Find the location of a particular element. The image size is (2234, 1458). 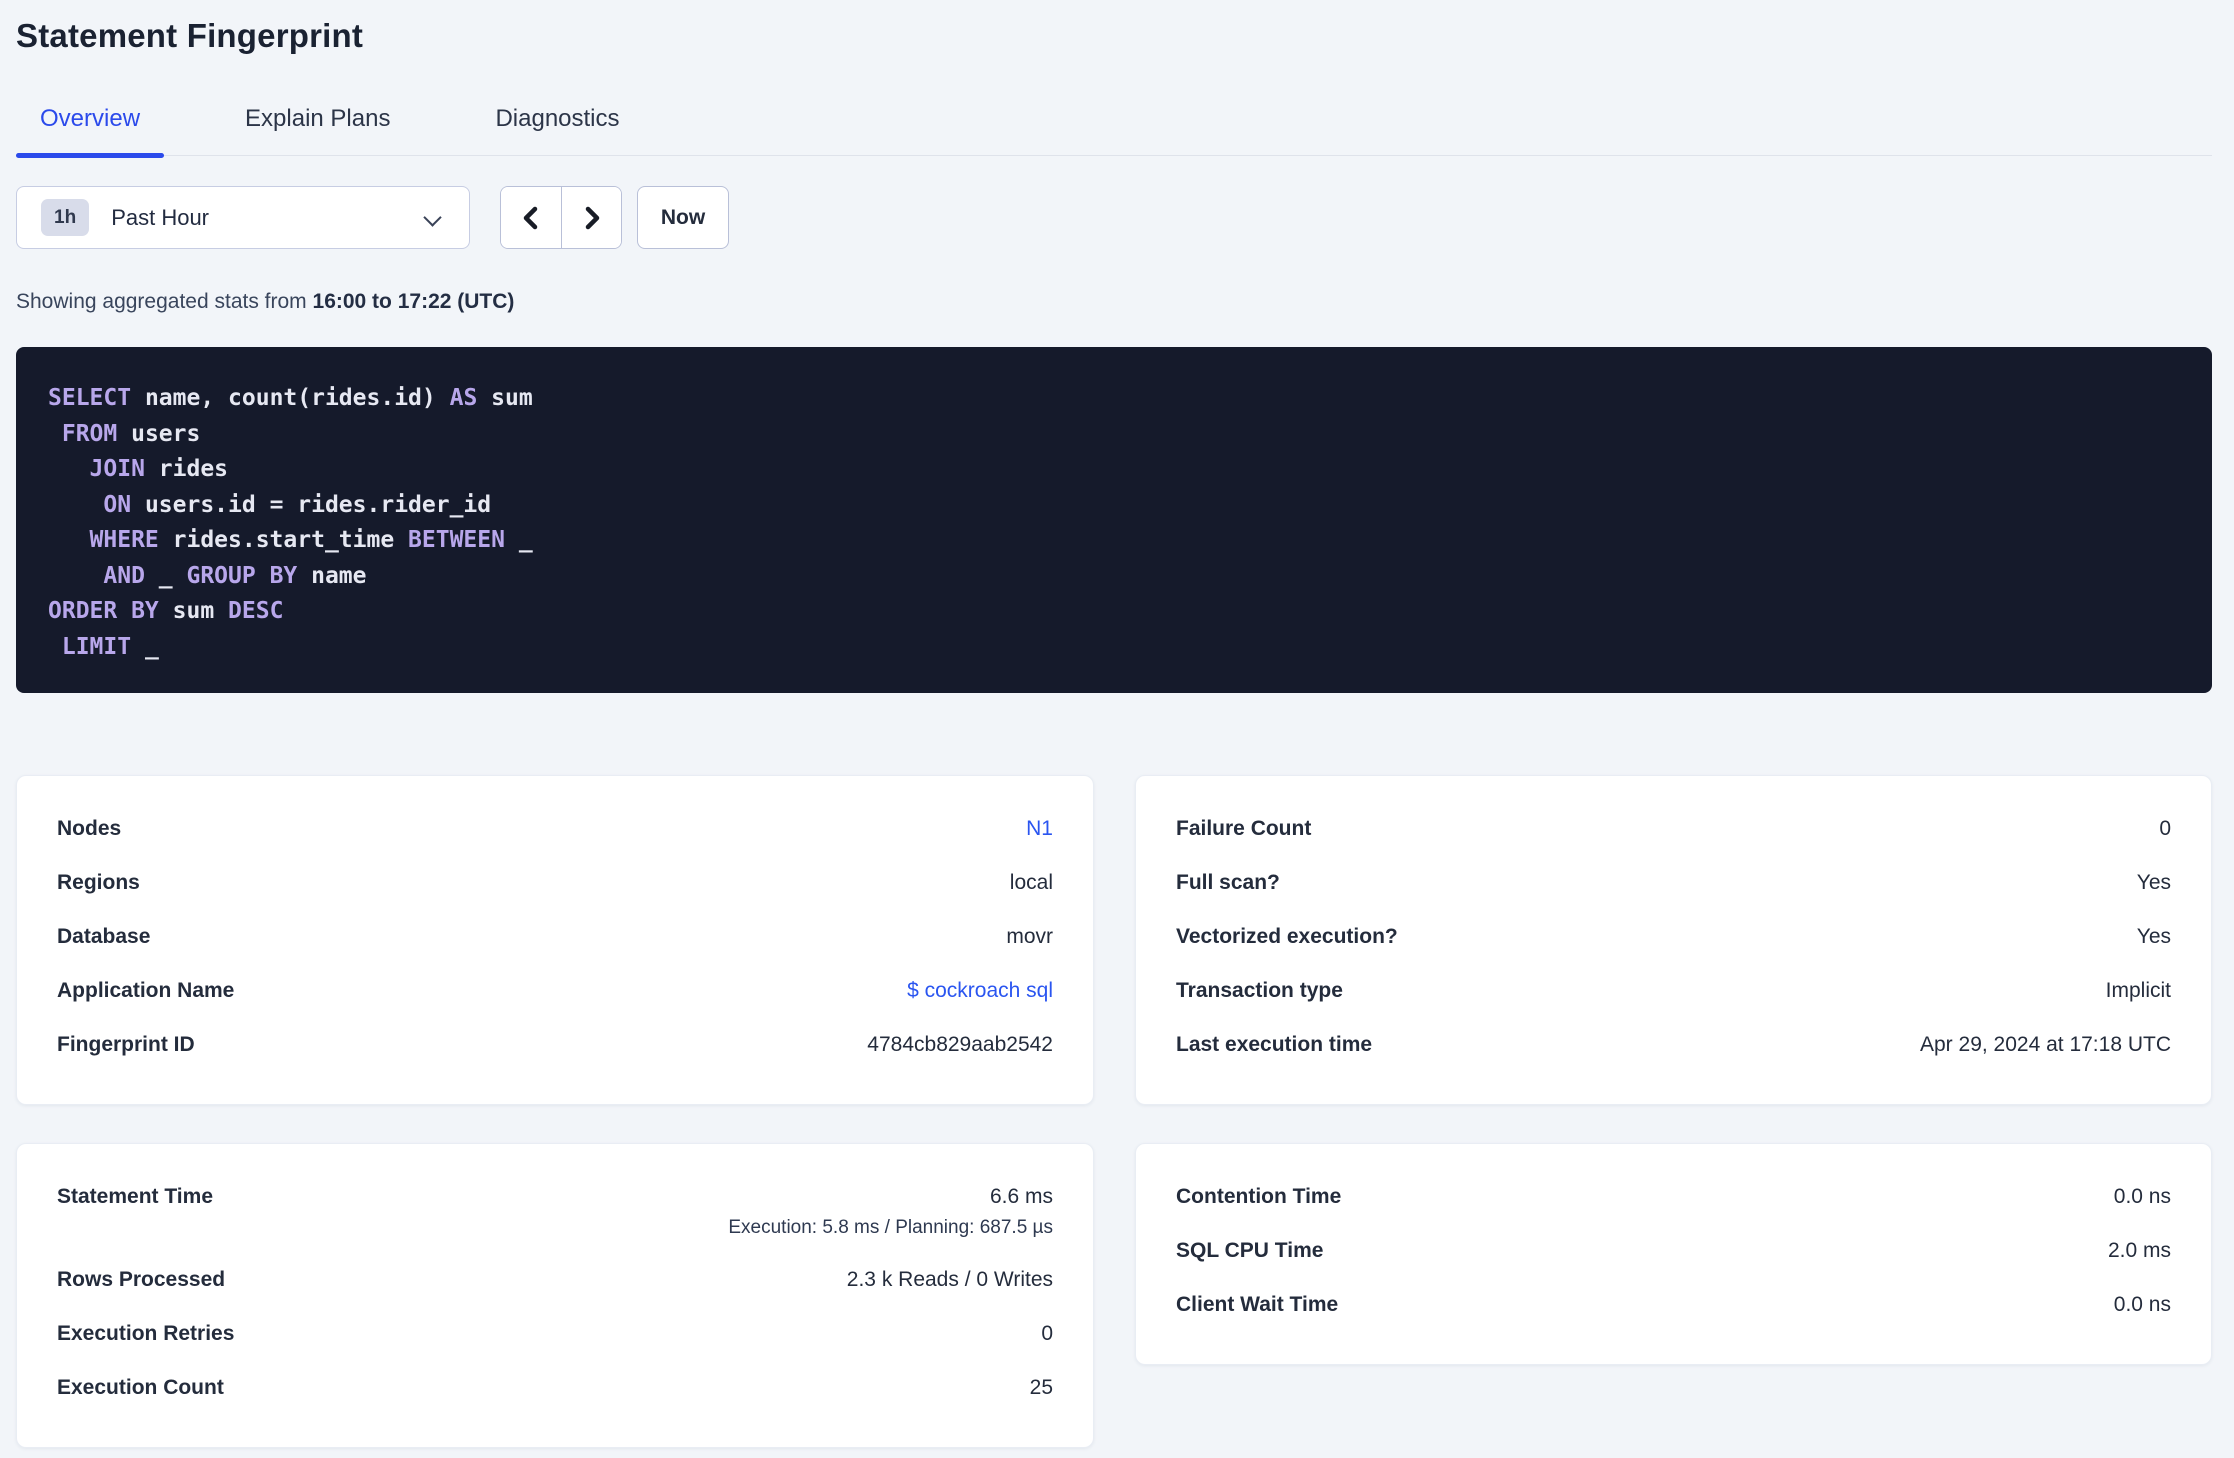

info-row: Failure Count 0 is located at coordinates (1673, 829).